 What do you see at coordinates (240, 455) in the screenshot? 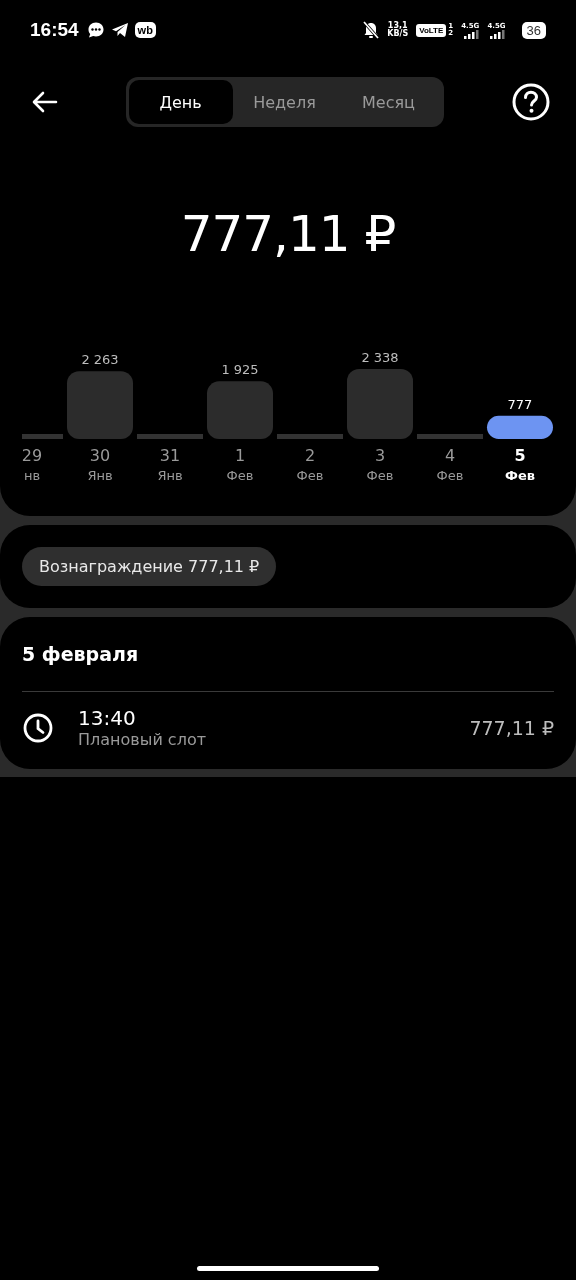
I see `day-label: 1` at bounding box center [240, 455].